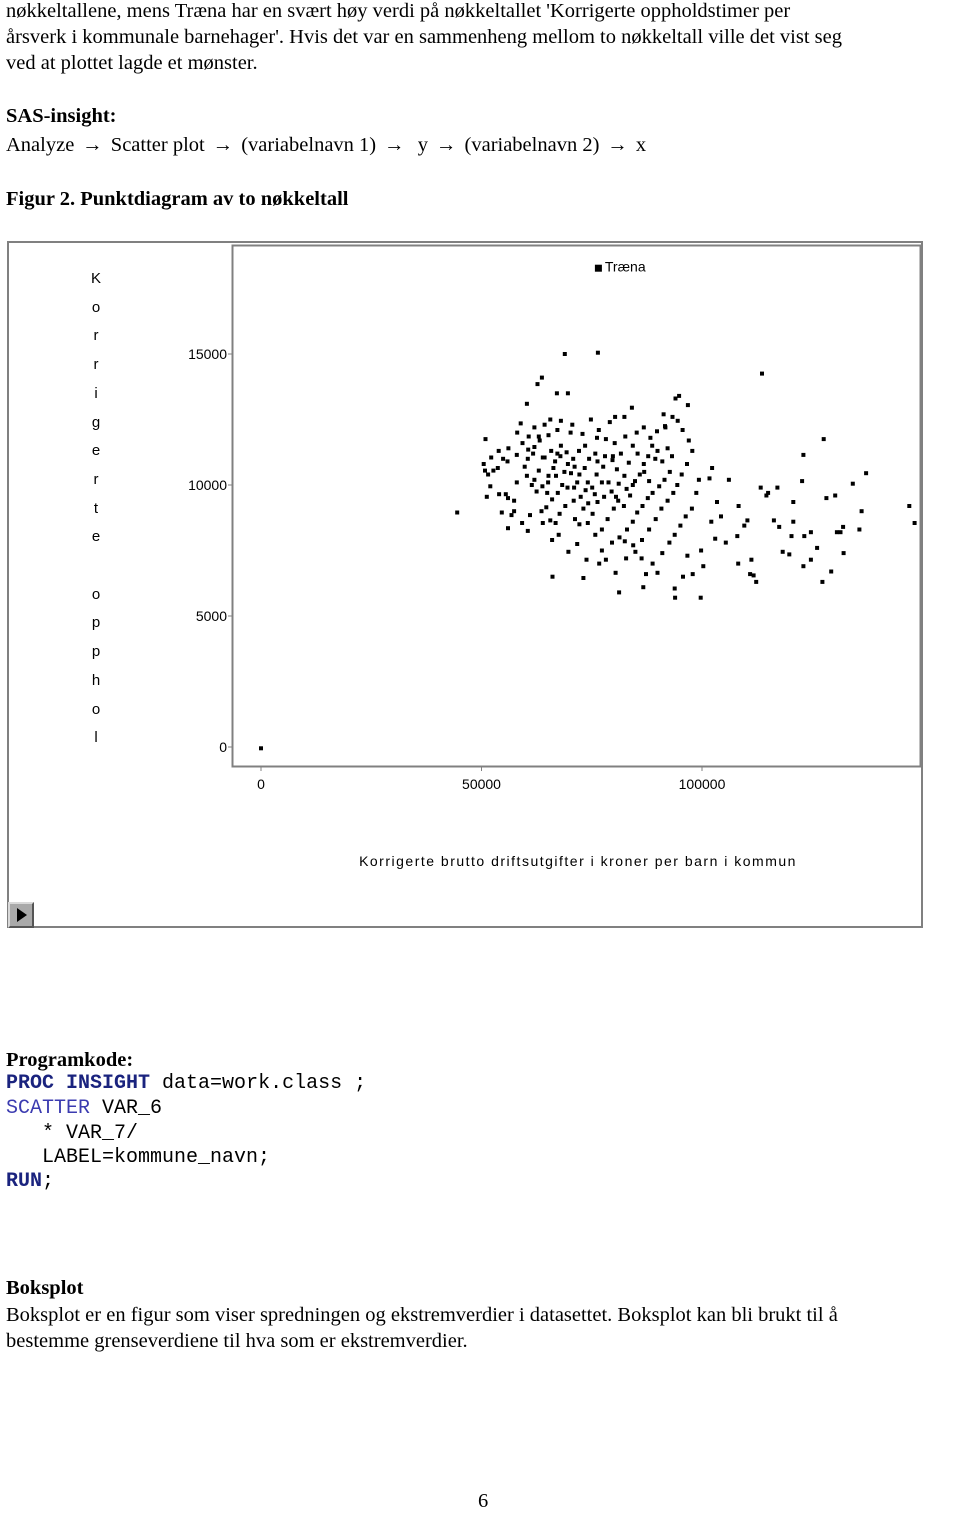 The height and width of the screenshot is (1514, 960). What do you see at coordinates (597, 352) in the screenshot?
I see `data-point-traena` at bounding box center [597, 352].